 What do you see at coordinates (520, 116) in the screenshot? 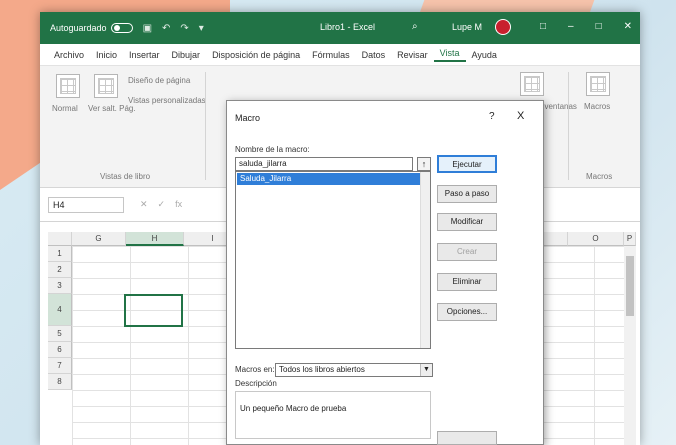
I see `close-icon: X` at bounding box center [520, 116].